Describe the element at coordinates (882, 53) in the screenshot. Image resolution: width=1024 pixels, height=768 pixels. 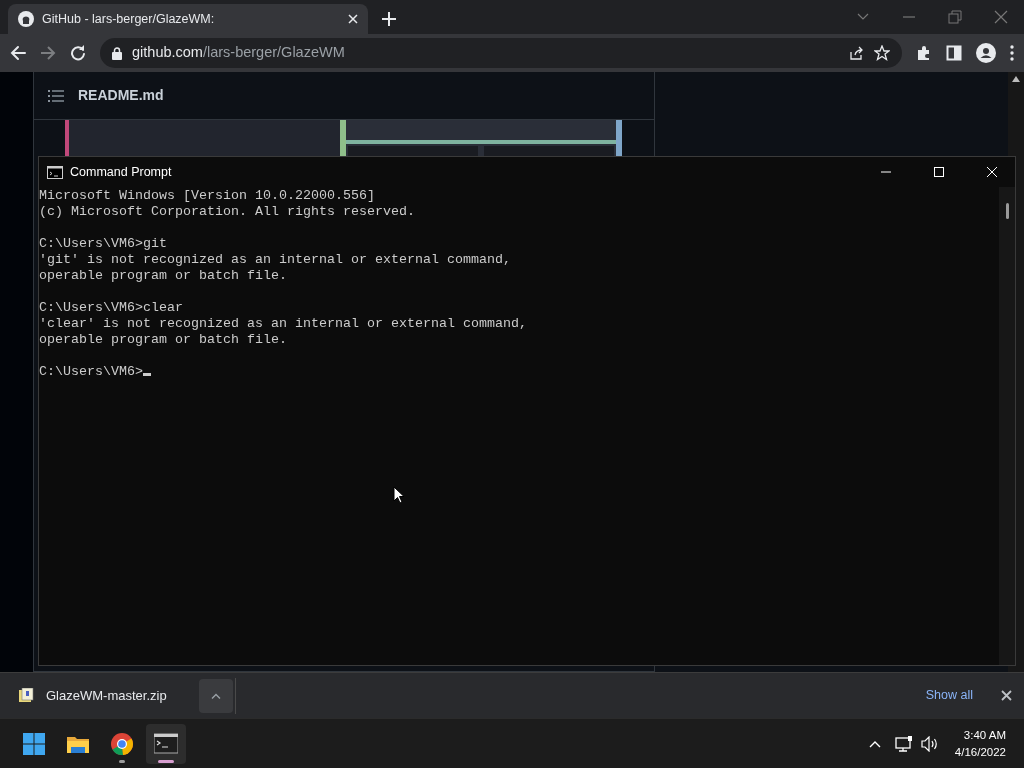
I see `star-icon` at that location.